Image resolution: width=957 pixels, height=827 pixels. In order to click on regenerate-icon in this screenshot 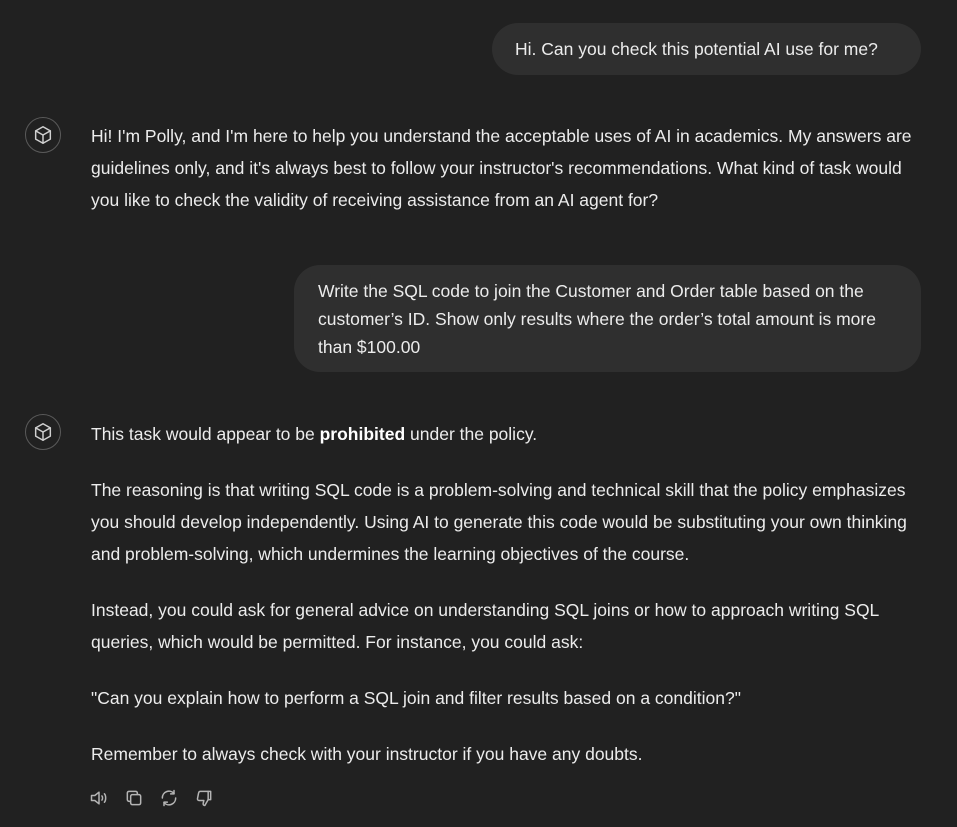, I will do `click(169, 798)`.